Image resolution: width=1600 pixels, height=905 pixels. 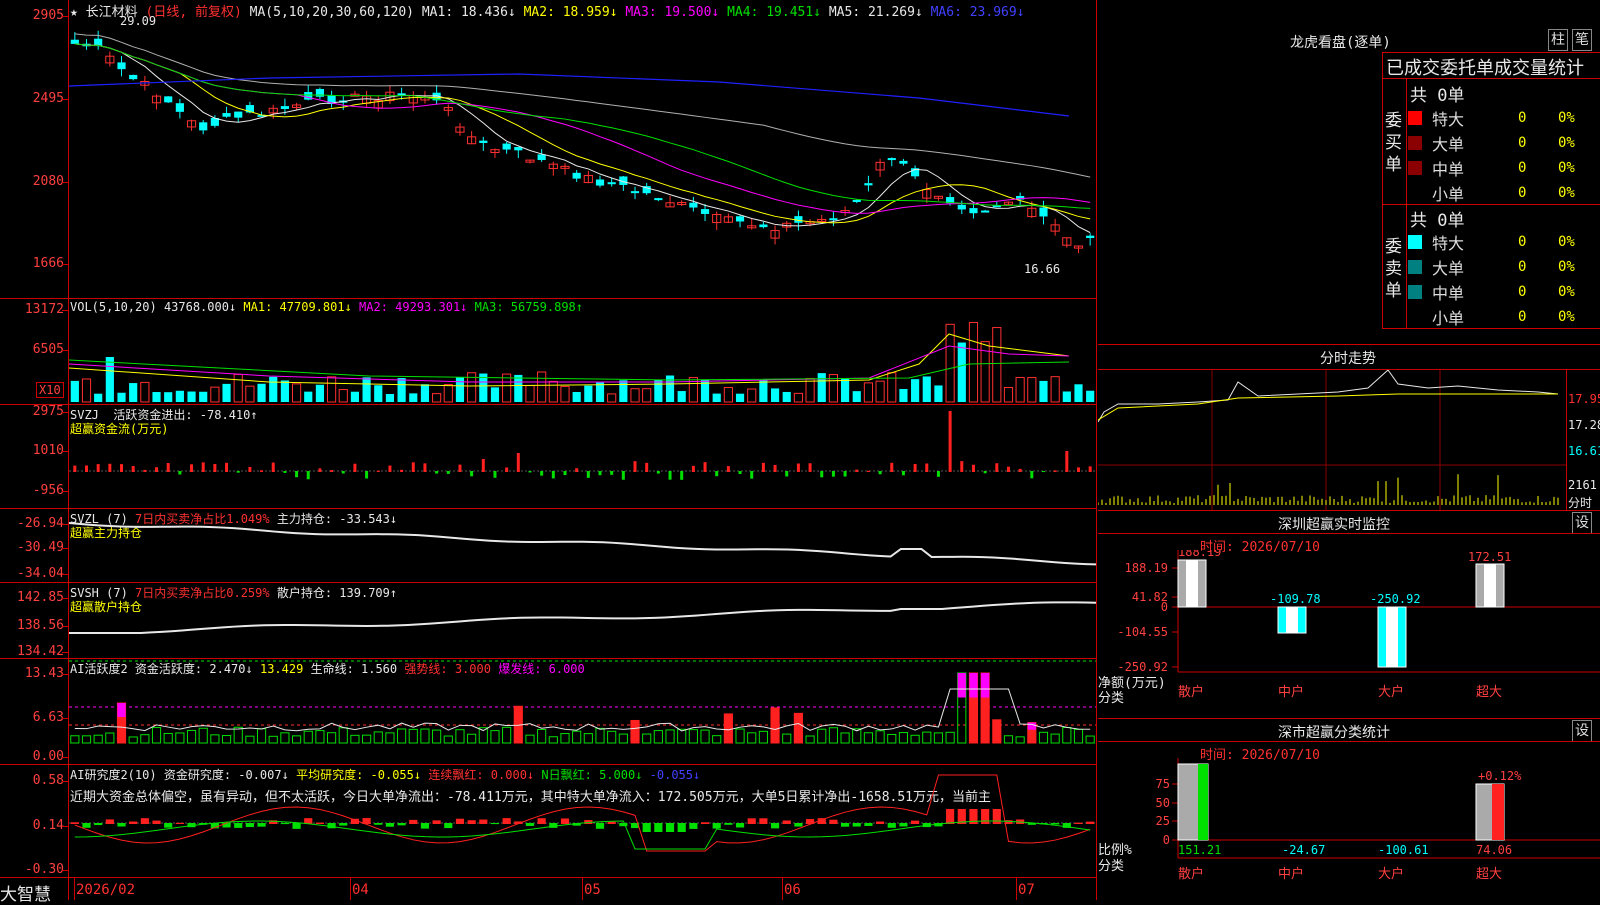 What do you see at coordinates (113, 307) in the screenshot?
I see `vol-label: VOL(5,10,20)` at bounding box center [113, 307].